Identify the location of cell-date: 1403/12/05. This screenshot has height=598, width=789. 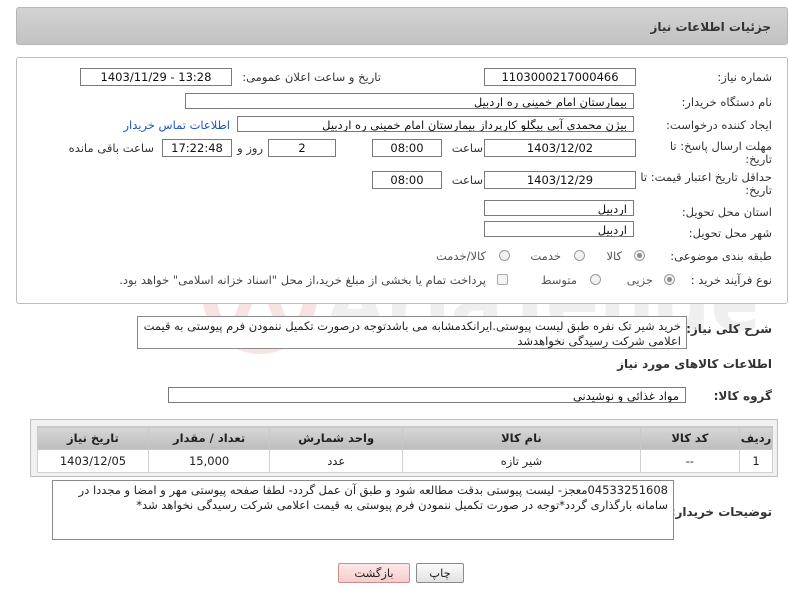
(93, 461).